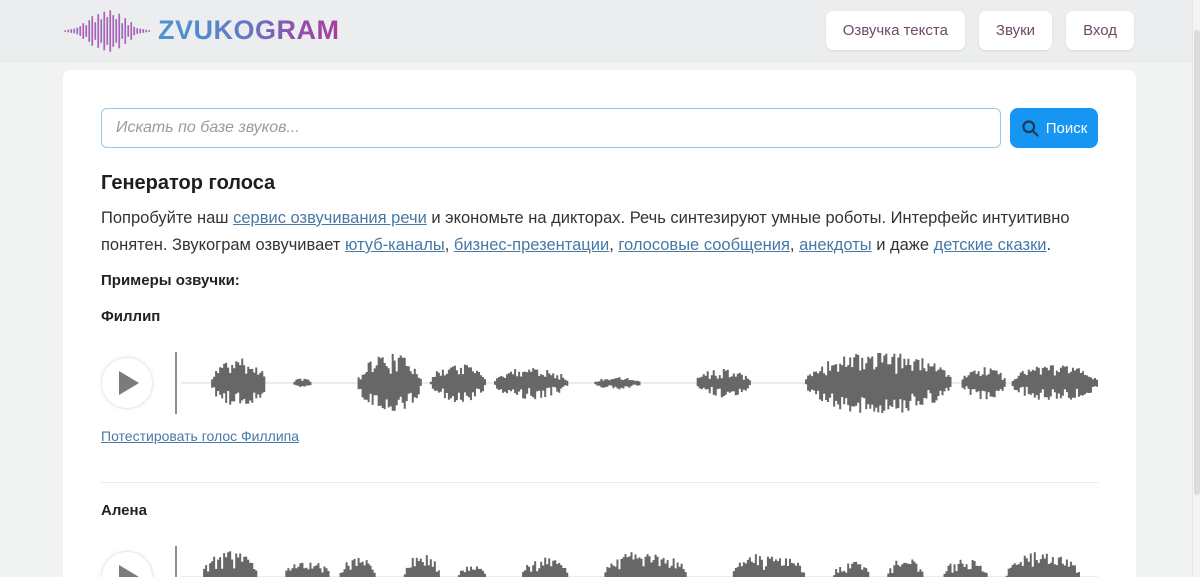  I want to click on scrollbar-thumb, so click(1197, 262).